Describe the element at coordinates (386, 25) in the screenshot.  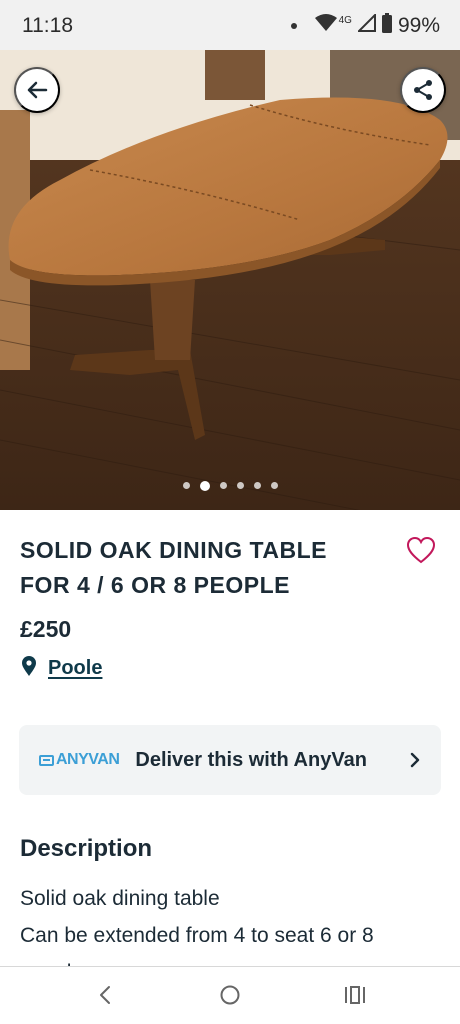
I see `battery-icon` at that location.